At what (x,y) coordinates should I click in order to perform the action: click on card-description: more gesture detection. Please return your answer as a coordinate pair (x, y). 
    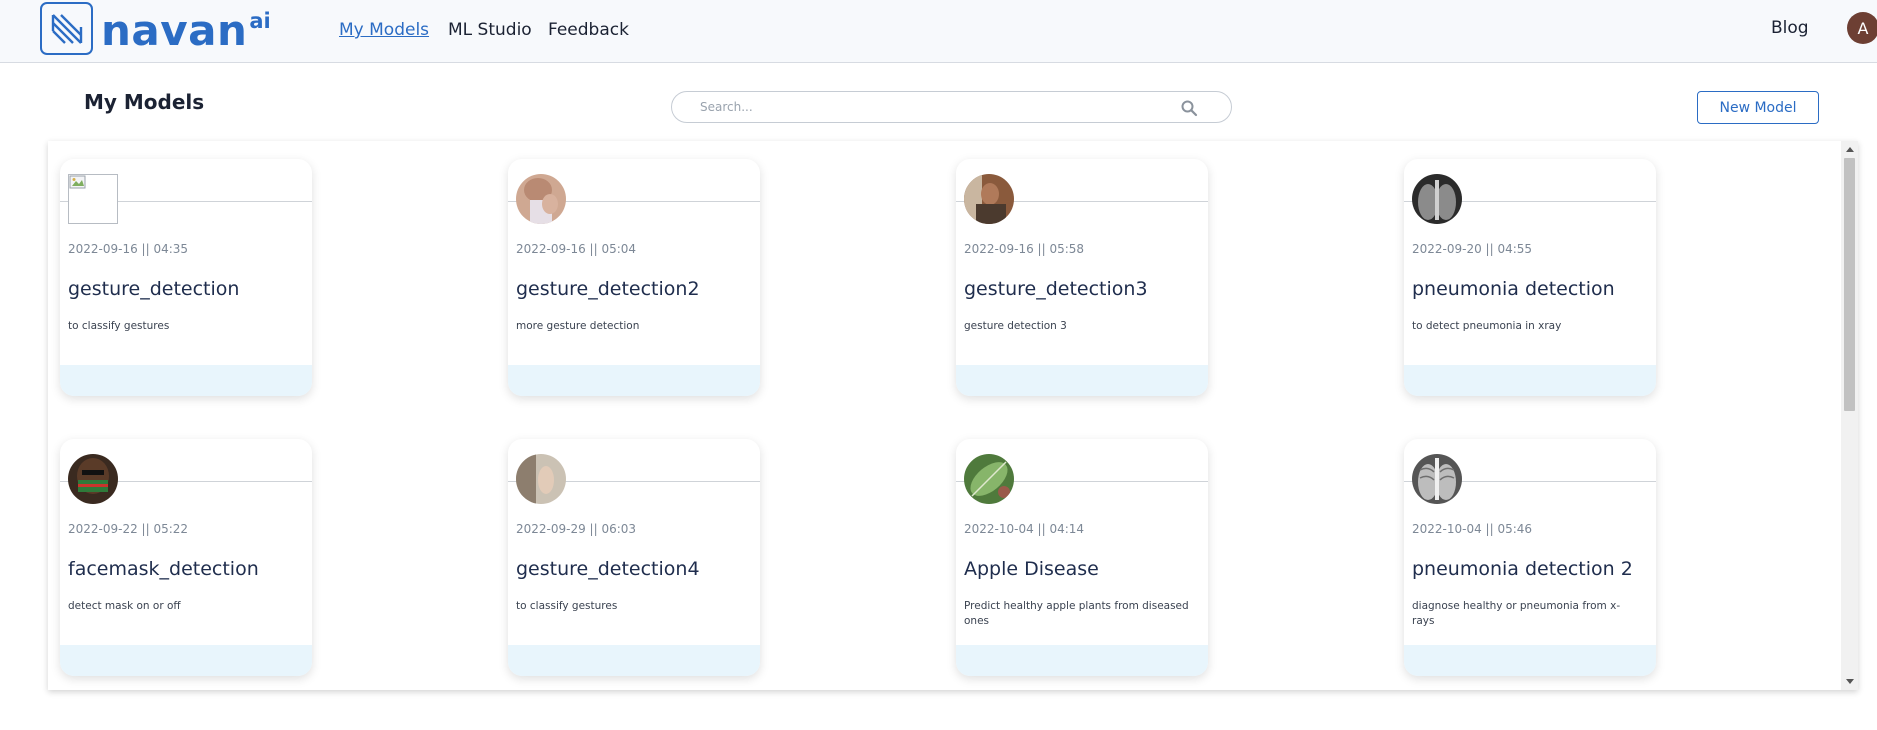
    Looking at the image, I should click on (578, 326).